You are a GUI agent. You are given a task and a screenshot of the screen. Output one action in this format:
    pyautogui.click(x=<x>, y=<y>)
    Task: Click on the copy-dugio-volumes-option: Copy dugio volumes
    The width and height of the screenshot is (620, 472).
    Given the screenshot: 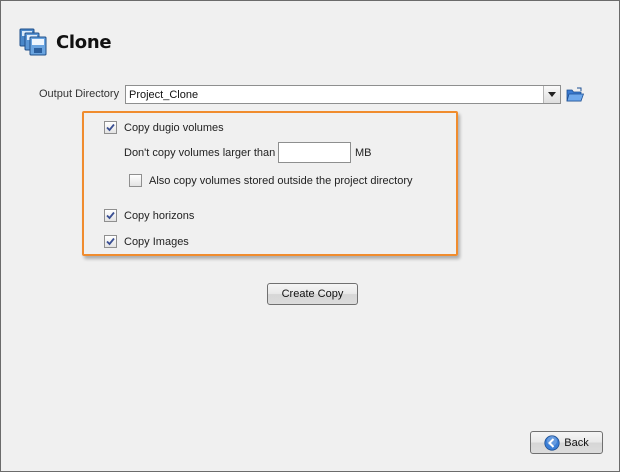 What is the action you would take?
    pyautogui.click(x=164, y=127)
    